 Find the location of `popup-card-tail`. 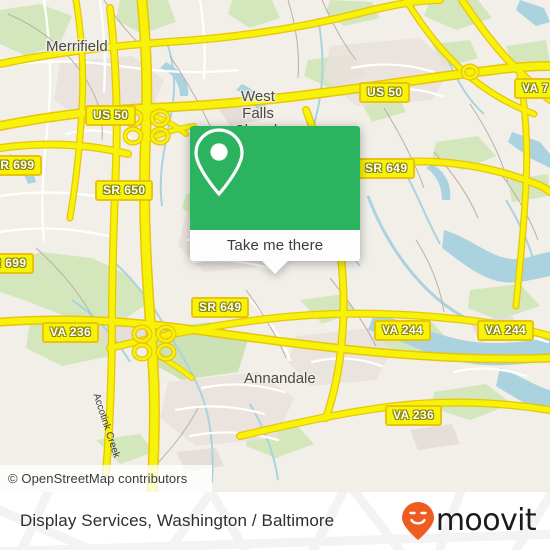

popup-card-tail is located at coordinates (275, 267).